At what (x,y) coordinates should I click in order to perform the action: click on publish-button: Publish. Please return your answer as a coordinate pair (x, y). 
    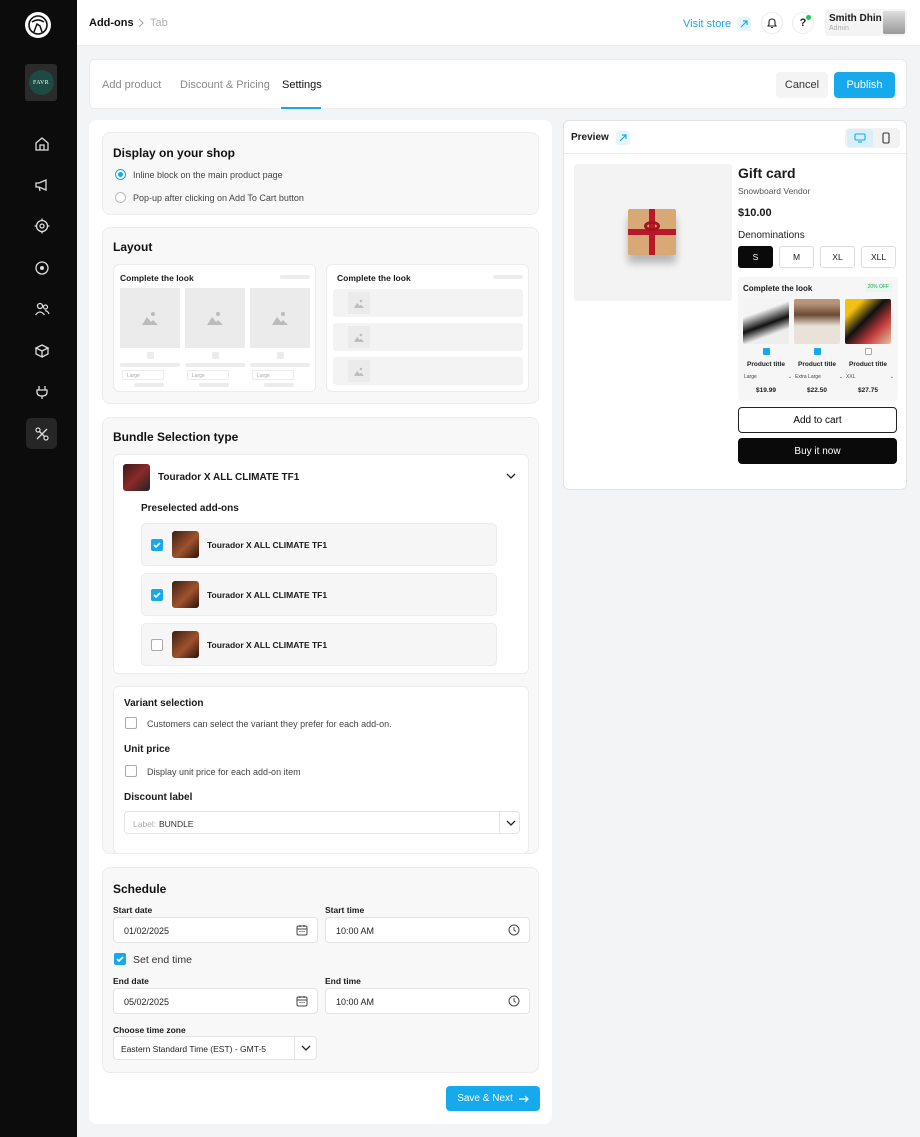
    Looking at the image, I should click on (864, 85).